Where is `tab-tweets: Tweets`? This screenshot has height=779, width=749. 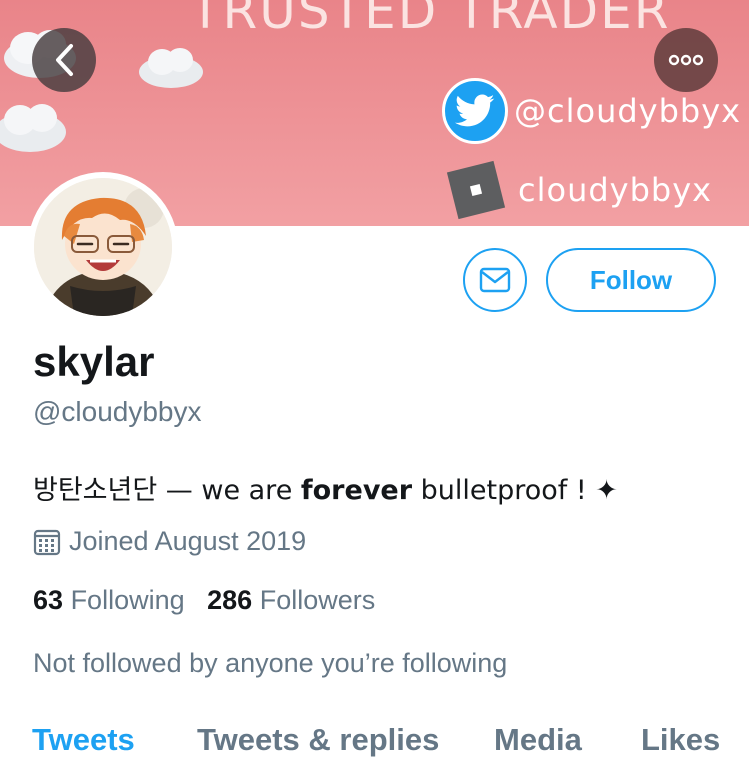
tab-tweets: Tweets is located at coordinates (83, 740).